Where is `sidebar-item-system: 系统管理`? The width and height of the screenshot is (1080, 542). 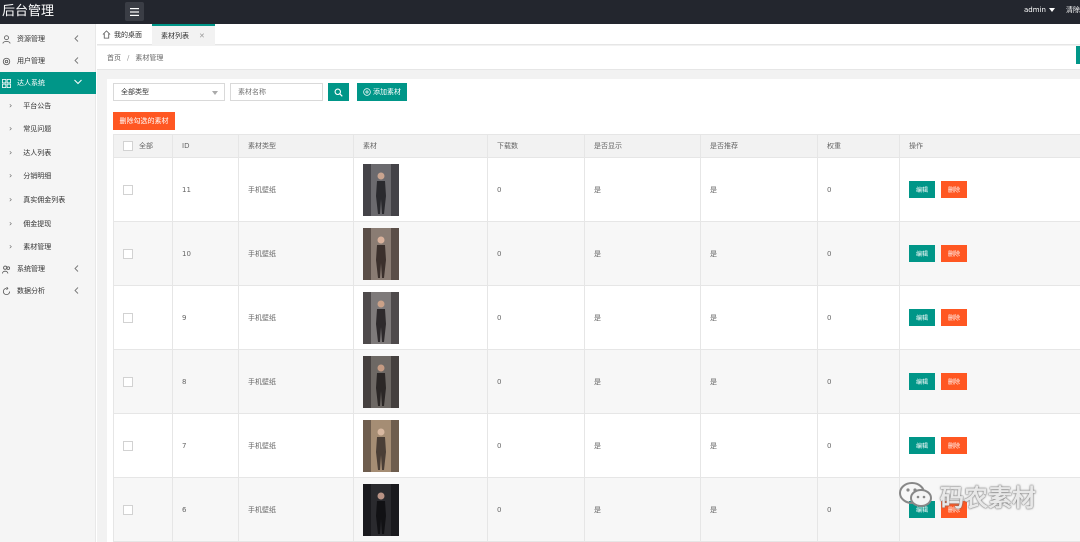
sidebar-item-system: 系统管理 is located at coordinates (48, 269).